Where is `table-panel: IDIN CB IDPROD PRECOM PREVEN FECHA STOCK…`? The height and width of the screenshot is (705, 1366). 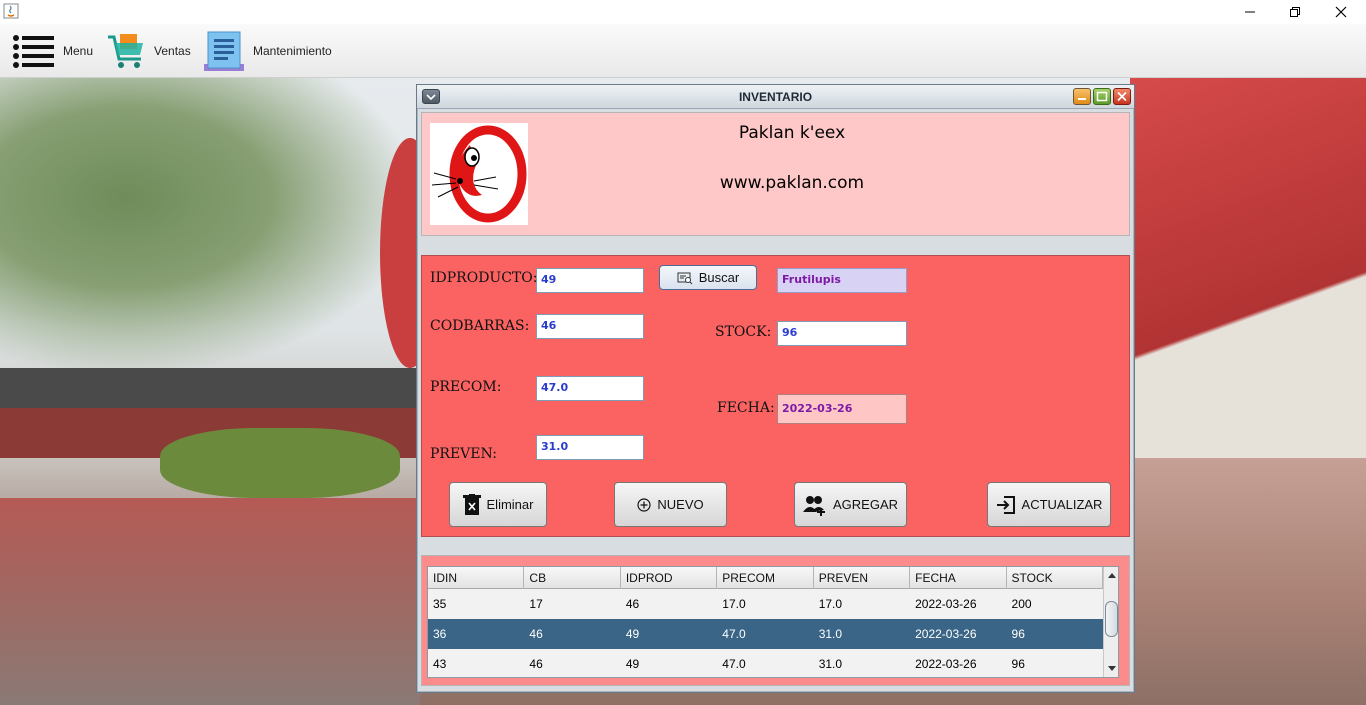 table-panel: IDIN CB IDPROD PRECOM PREVEN FECHA STOCK… is located at coordinates (775, 620).